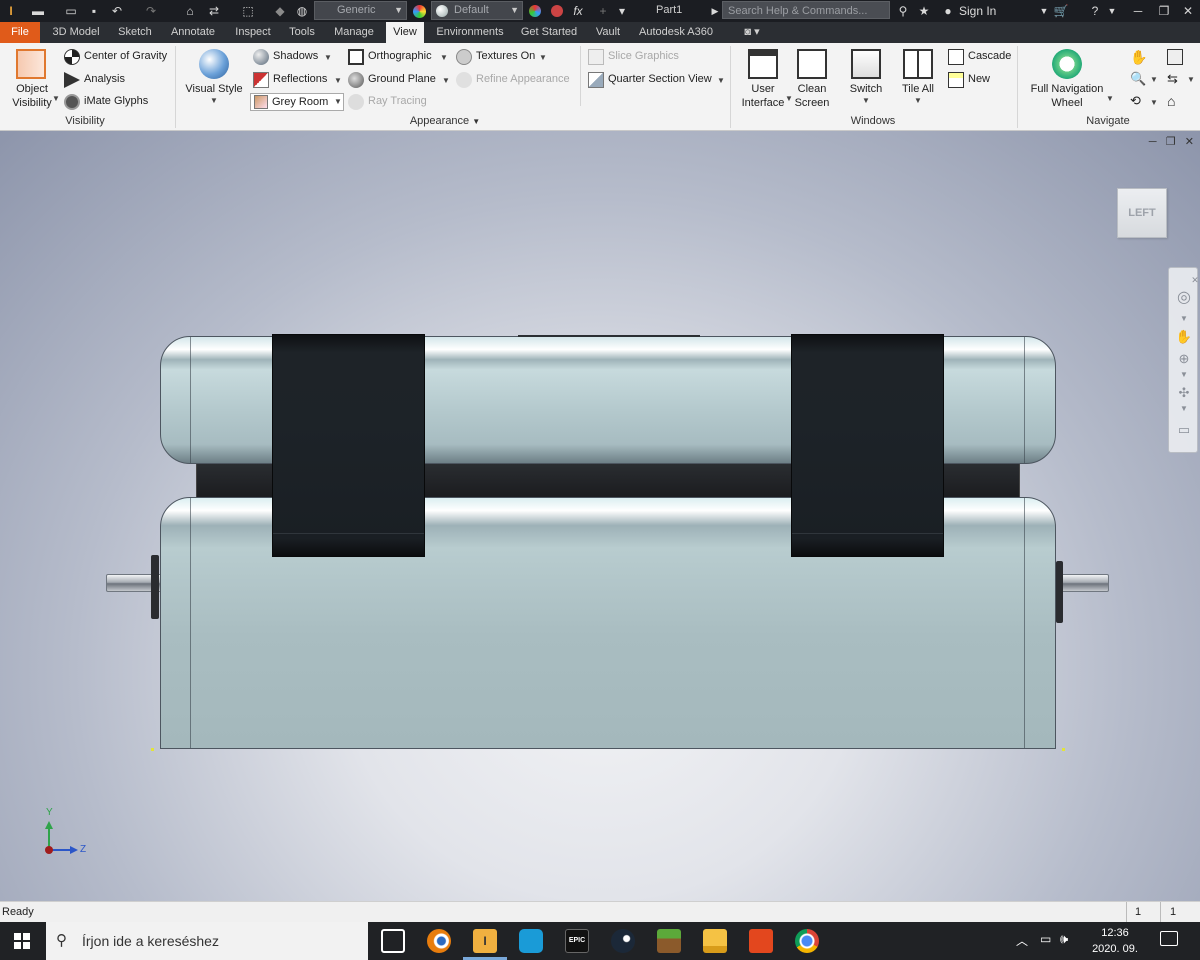 This screenshot has height=960, width=1200. I want to click on steering-wheel-icon: ◎, so click(1184, 298).